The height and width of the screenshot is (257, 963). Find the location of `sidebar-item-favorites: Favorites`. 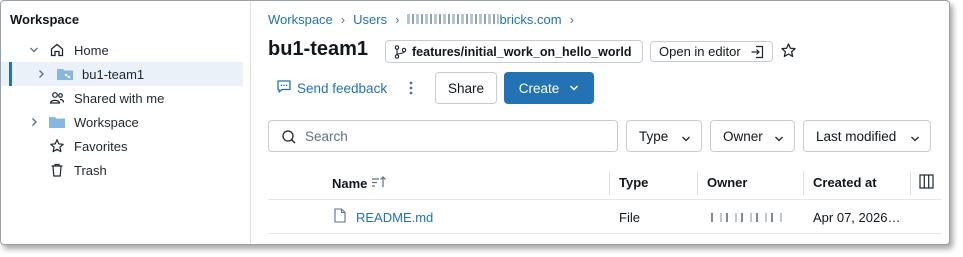

sidebar-item-favorites: Favorites is located at coordinates (122, 146).